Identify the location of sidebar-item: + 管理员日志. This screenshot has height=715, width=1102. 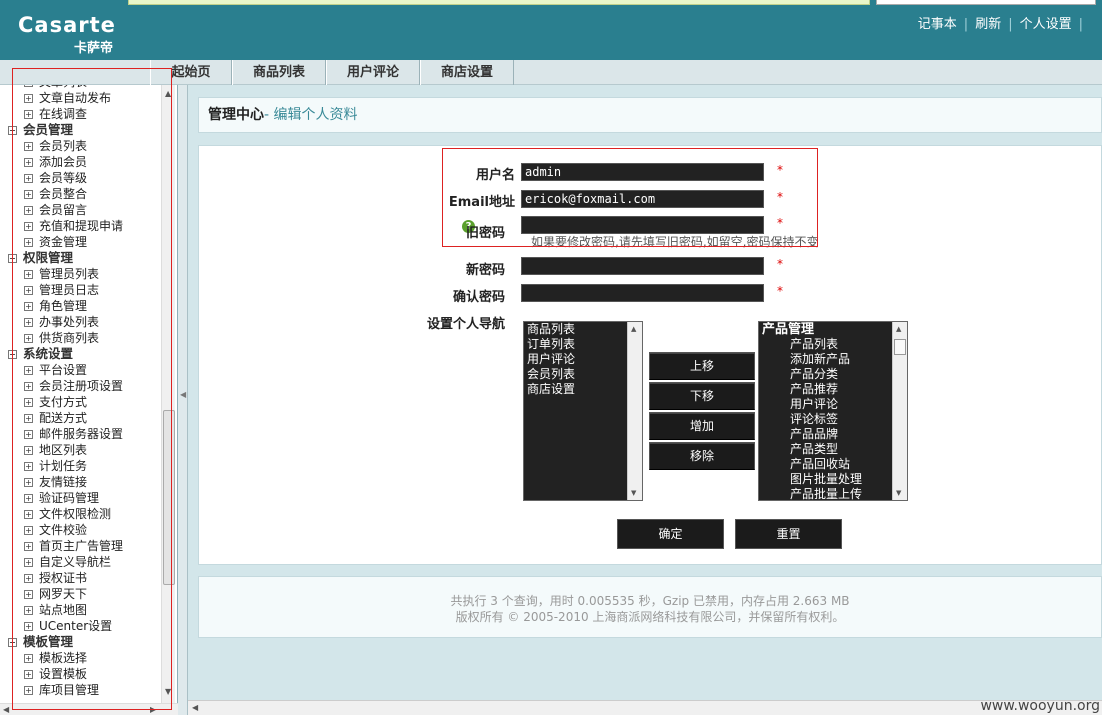
(49, 290).